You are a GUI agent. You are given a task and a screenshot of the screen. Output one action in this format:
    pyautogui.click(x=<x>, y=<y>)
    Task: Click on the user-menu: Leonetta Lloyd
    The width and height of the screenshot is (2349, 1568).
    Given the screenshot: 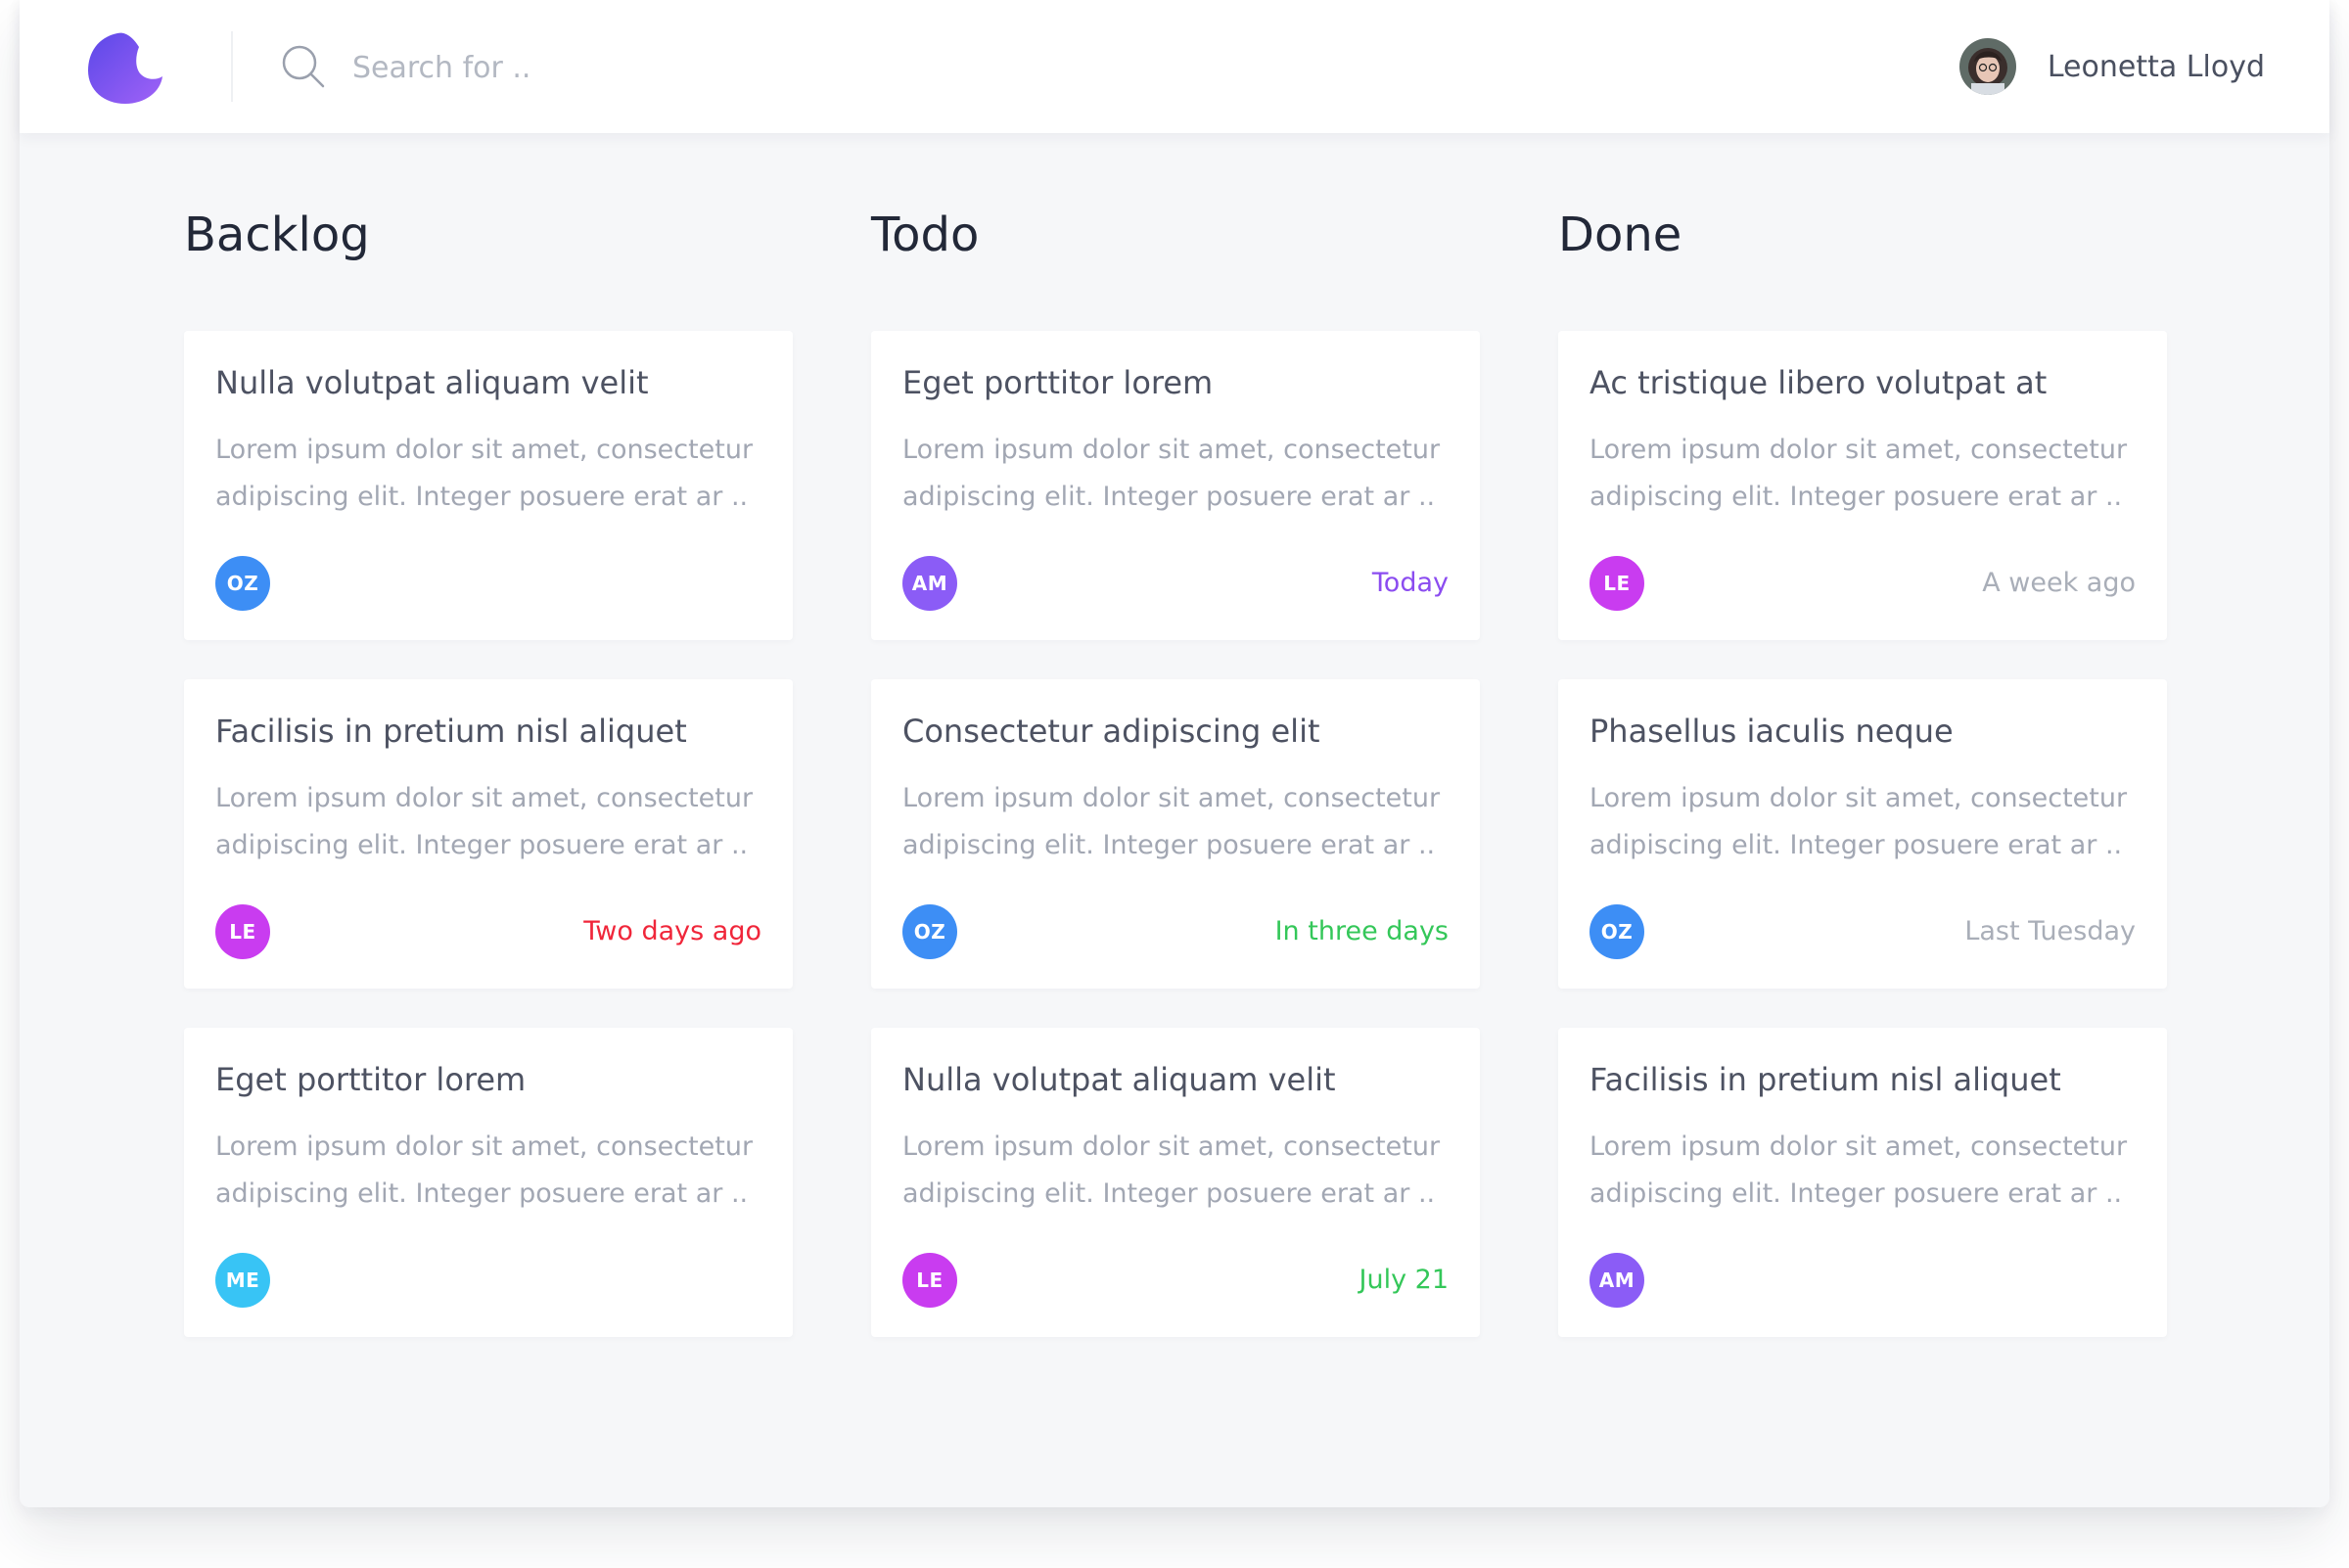 What is the action you would take?
    pyautogui.click(x=2112, y=66)
    